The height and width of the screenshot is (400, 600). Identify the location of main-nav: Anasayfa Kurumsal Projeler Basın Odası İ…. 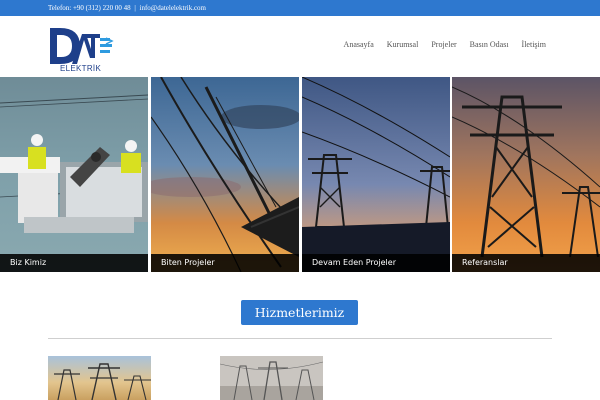
(445, 44).